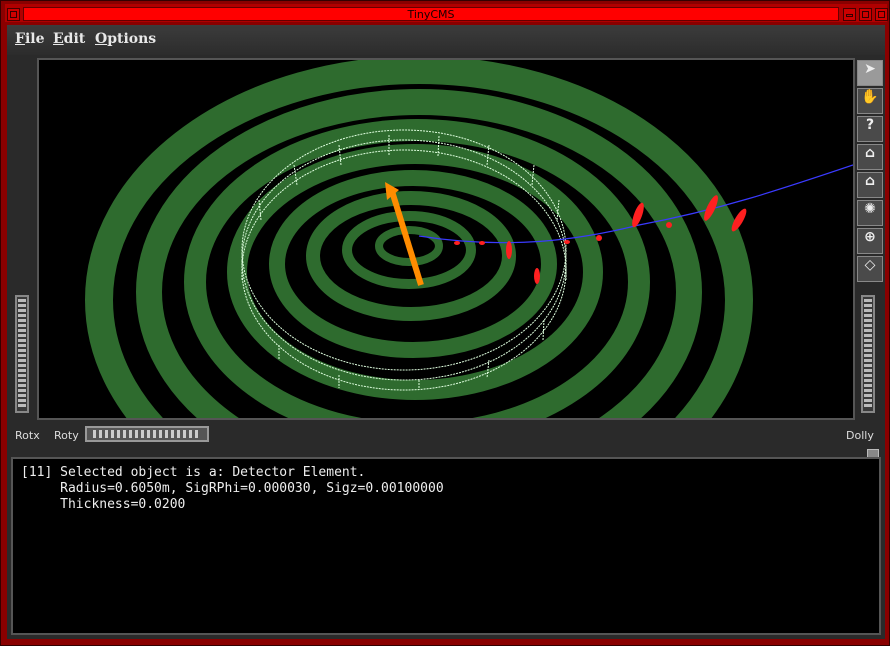 This screenshot has height=646, width=890. I want to click on wheel-row: Rotx Roty Dolly, so click(446, 434).